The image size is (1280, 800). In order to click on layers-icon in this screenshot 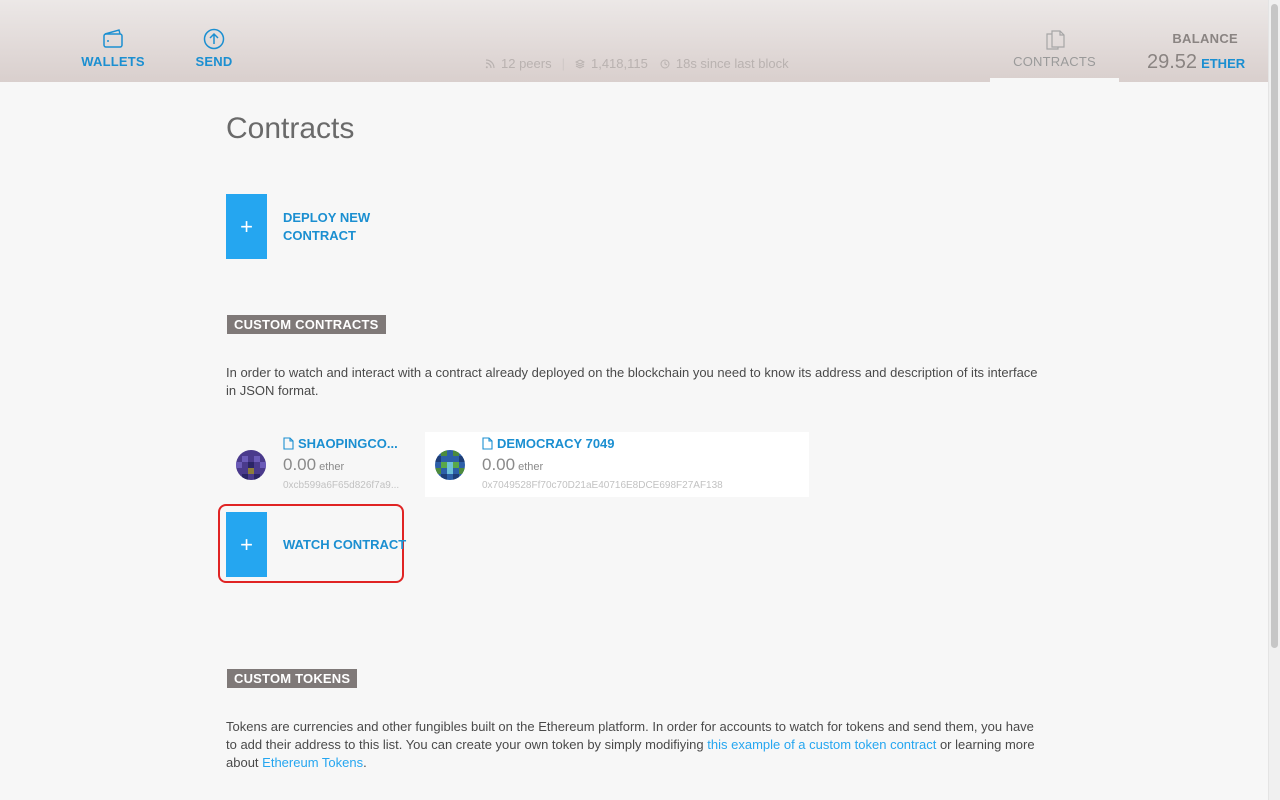, I will do `click(579, 63)`.